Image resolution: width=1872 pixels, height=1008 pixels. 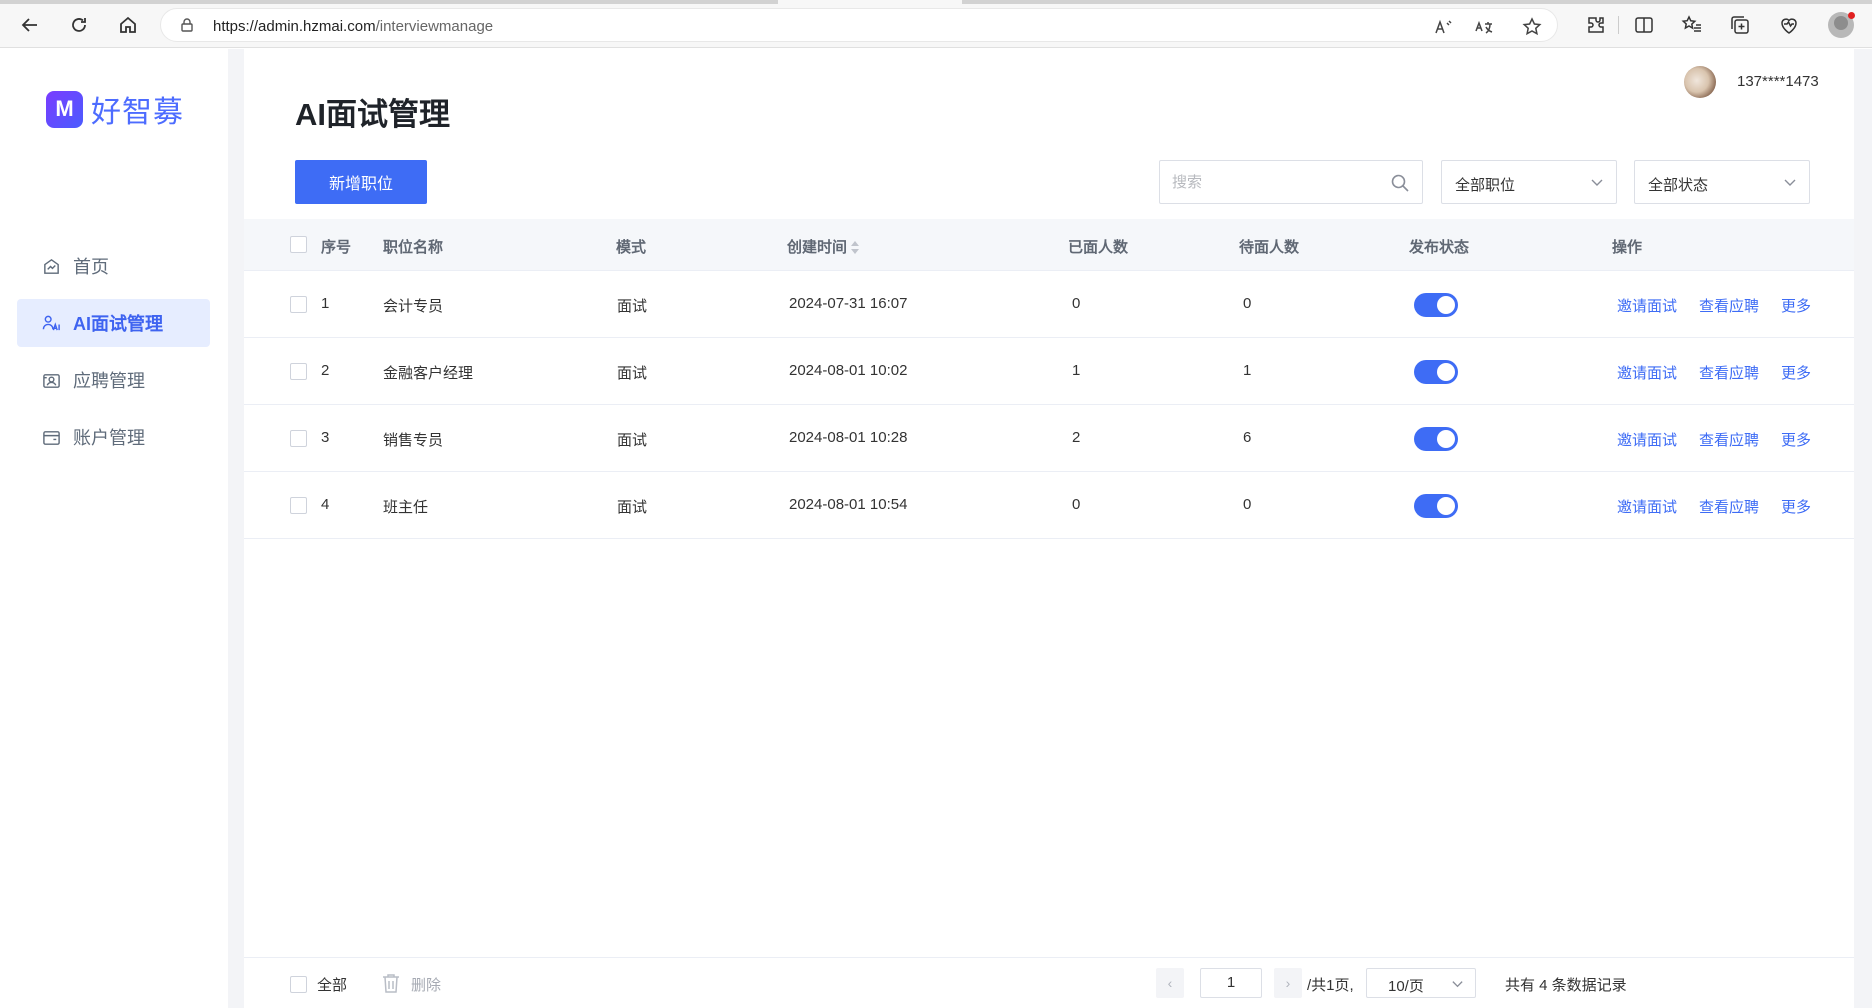 I want to click on home-button, so click(x=128, y=25).